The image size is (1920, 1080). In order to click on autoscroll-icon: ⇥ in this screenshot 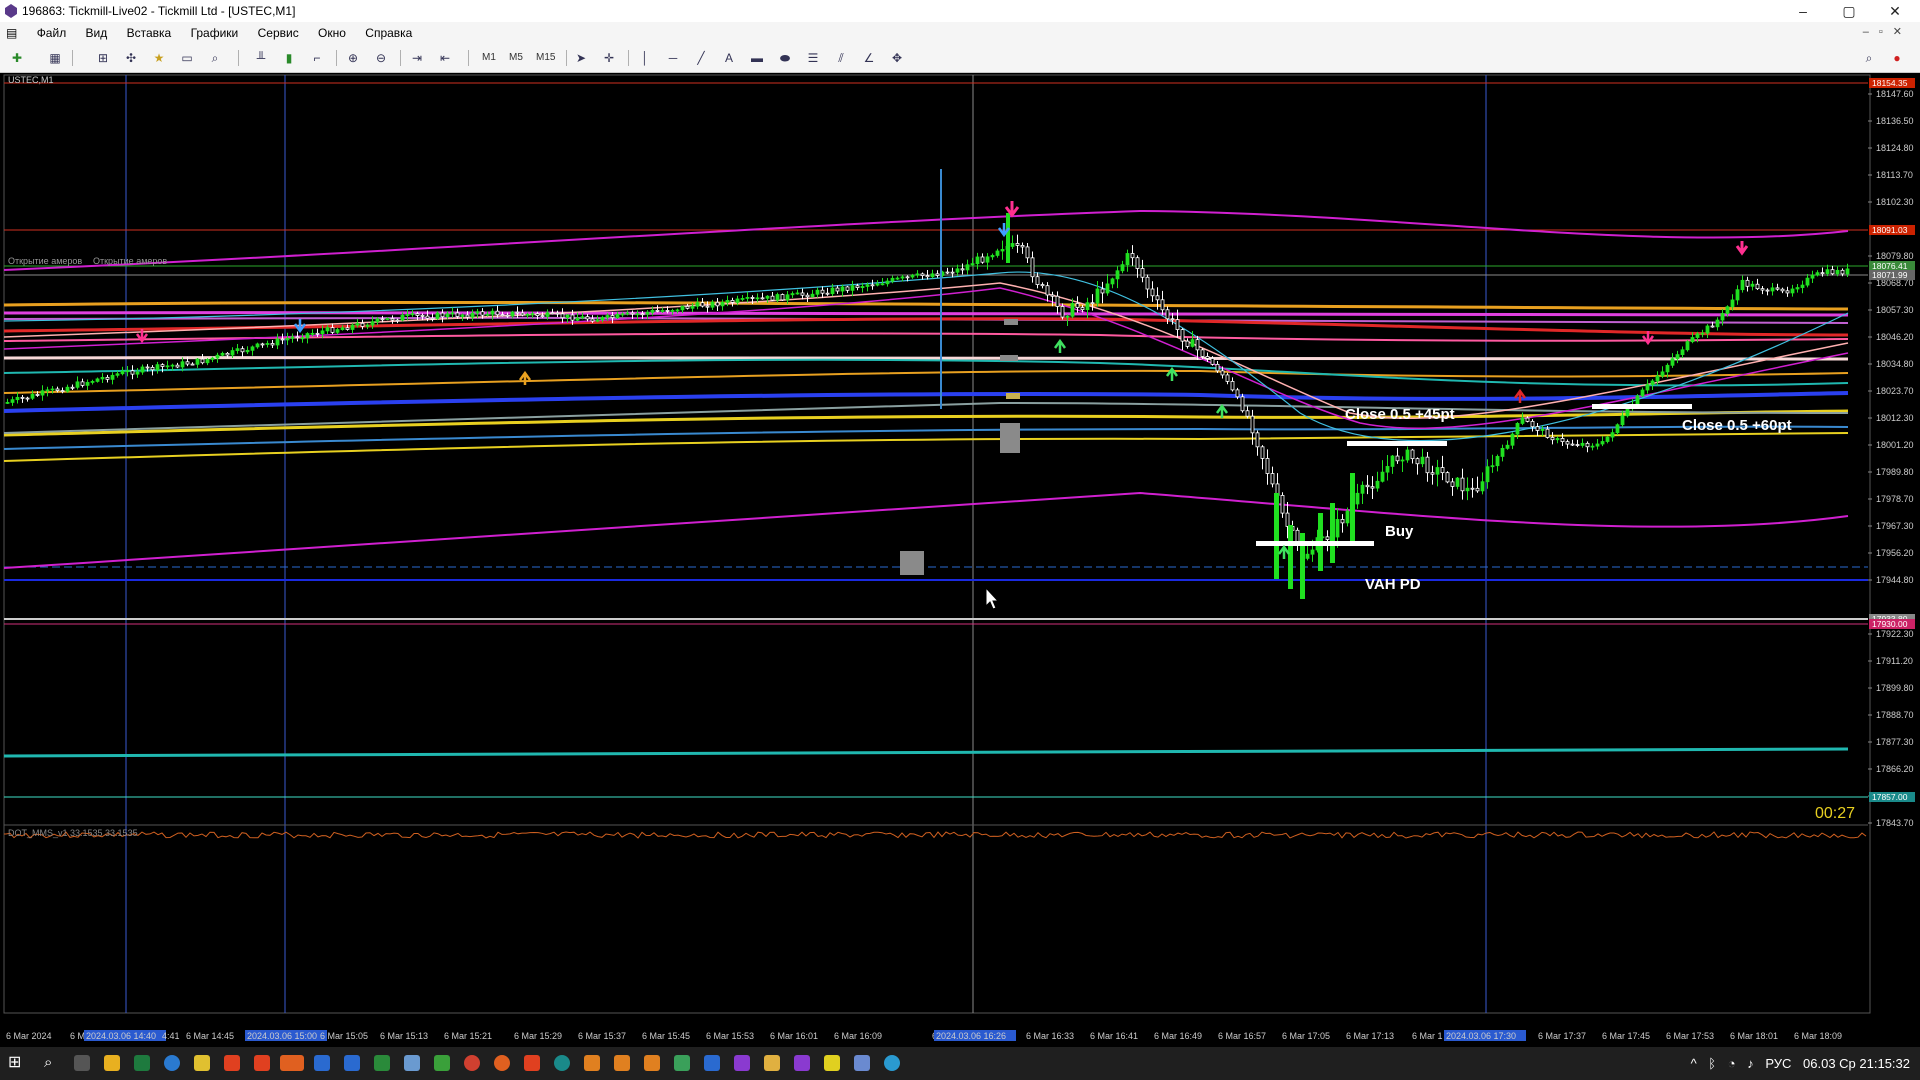, I will do `click(417, 58)`.